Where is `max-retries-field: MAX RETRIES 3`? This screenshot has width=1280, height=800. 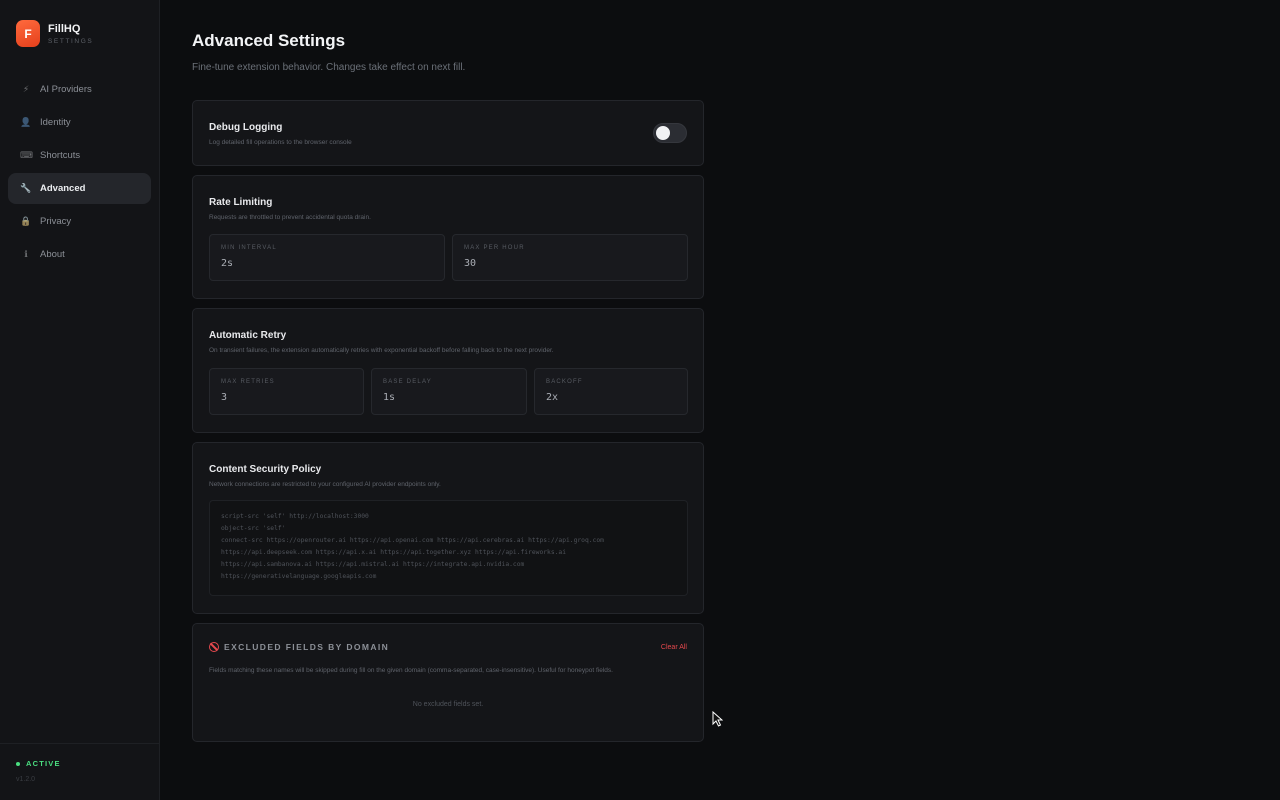 max-retries-field: MAX RETRIES 3 is located at coordinates (286, 391).